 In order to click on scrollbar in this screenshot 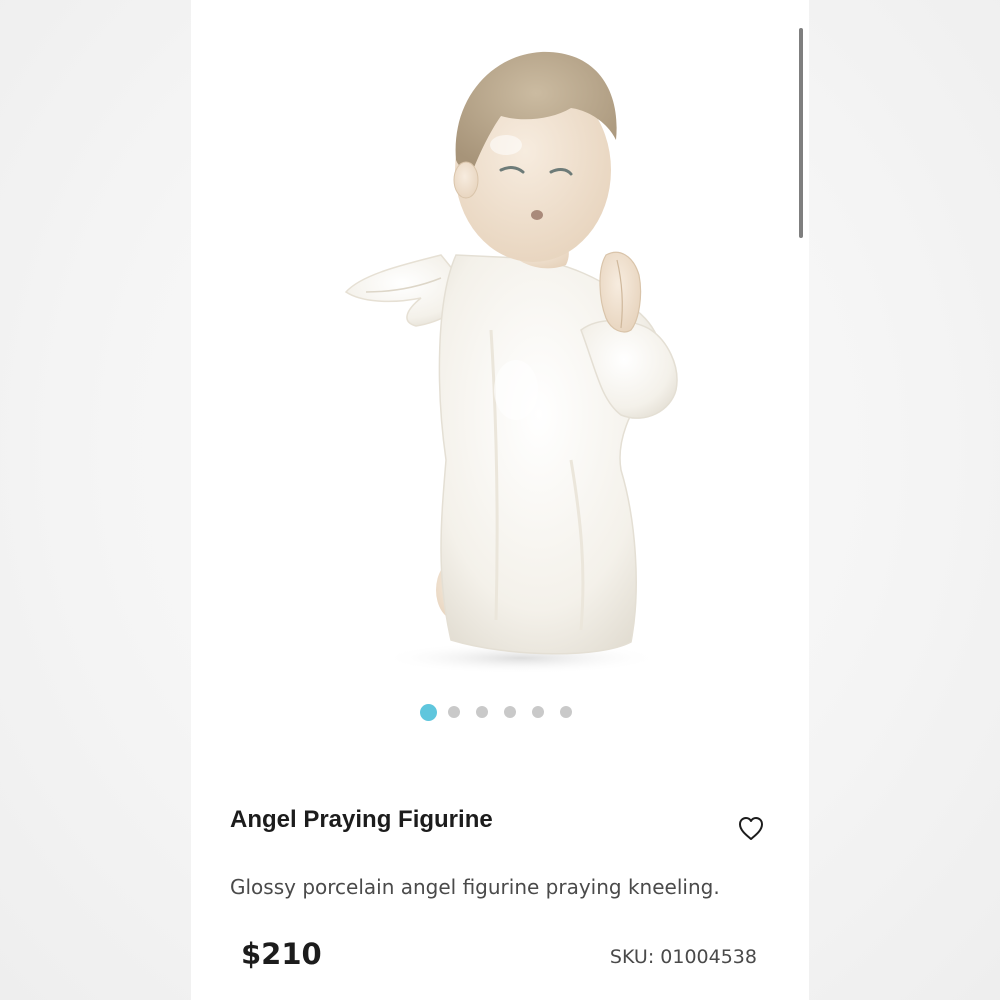, I will do `click(801, 133)`.